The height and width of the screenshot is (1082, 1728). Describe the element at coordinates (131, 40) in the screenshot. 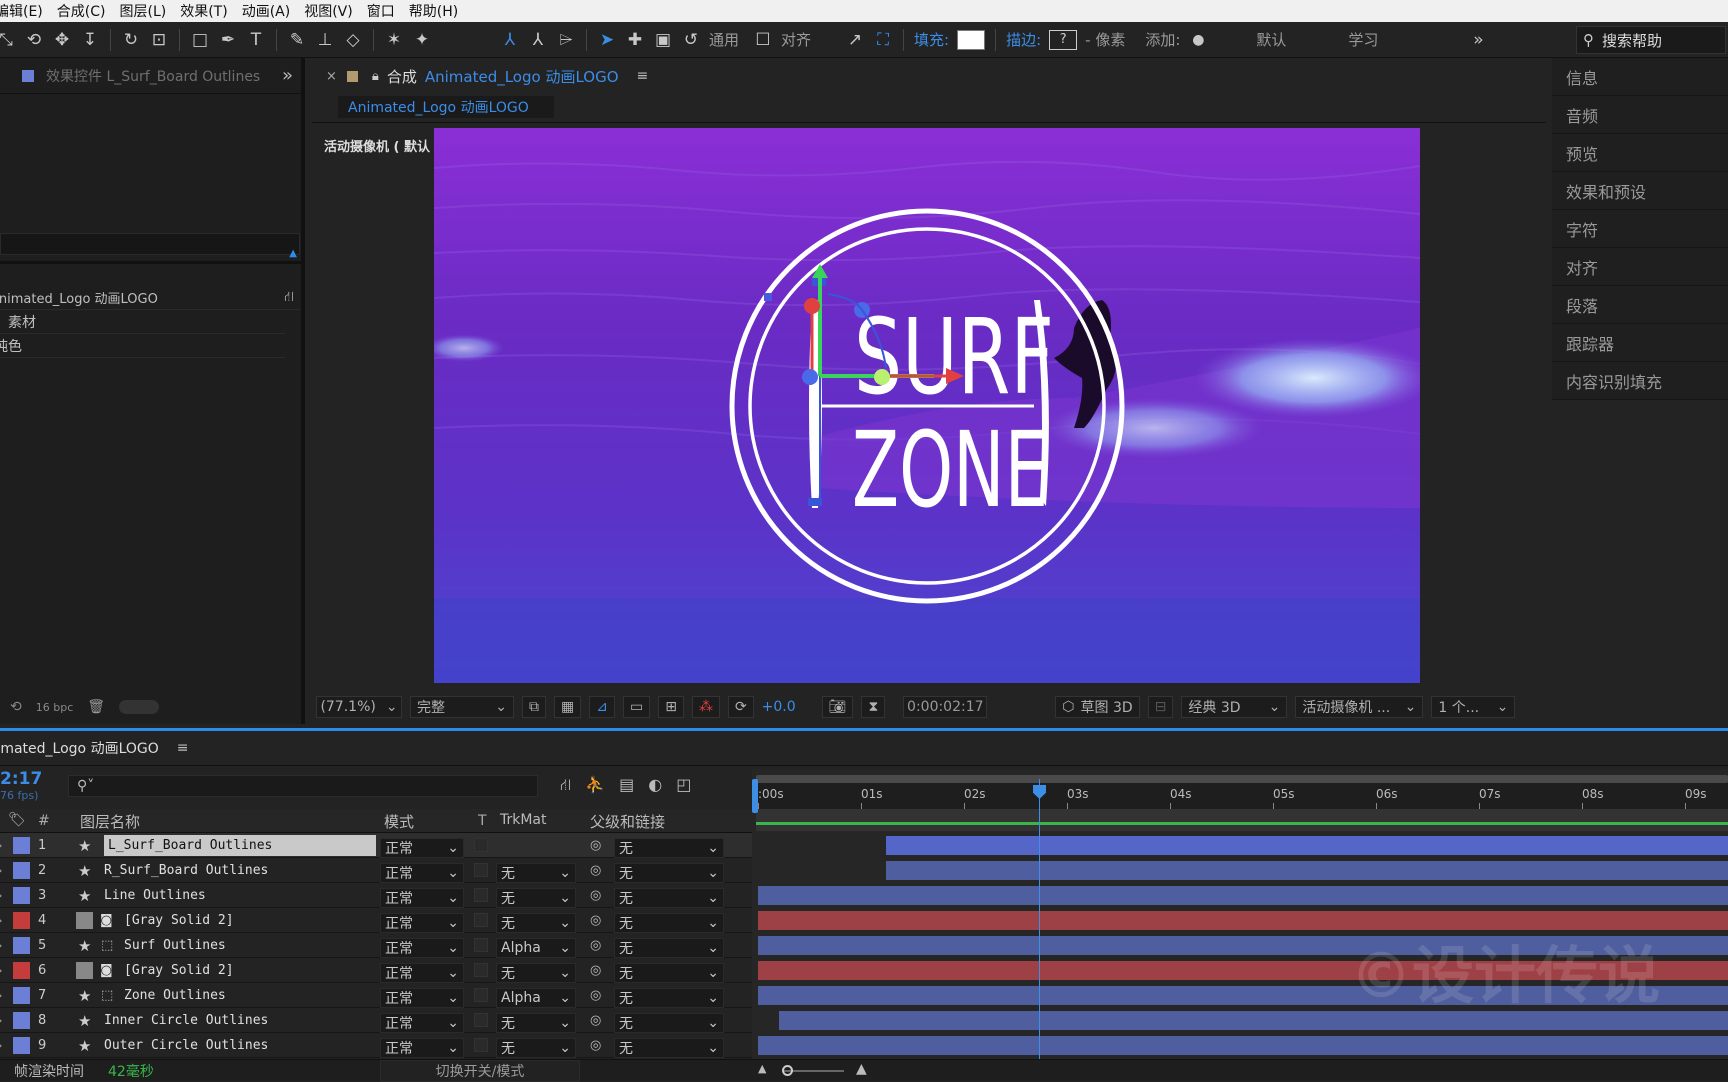

I see `rotate-tool-icon: ↻` at that location.